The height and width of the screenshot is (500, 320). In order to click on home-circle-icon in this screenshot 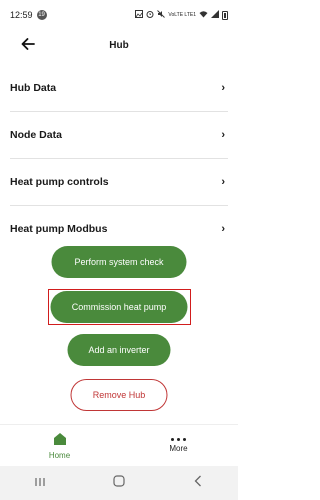, I will do `click(119, 483)`.